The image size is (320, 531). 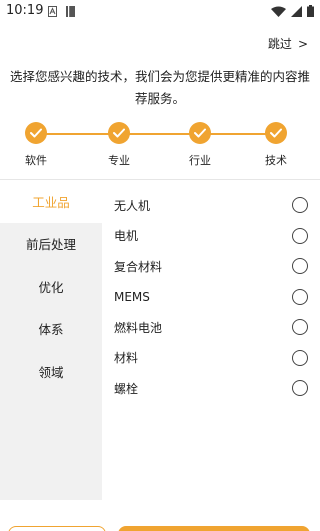 I want to click on category-domain: 领域, so click(x=51, y=371).